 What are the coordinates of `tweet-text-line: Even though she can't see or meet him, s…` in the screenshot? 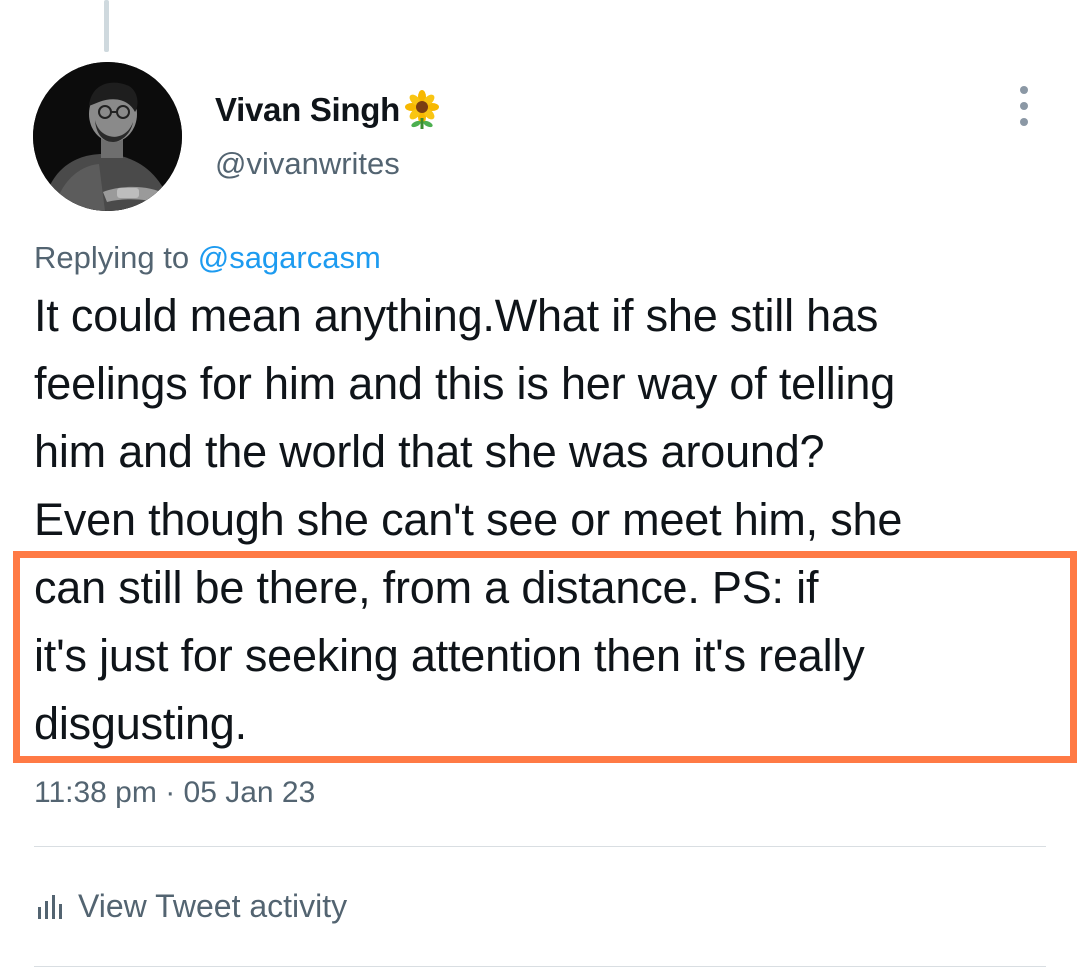 It's located at (468, 519).